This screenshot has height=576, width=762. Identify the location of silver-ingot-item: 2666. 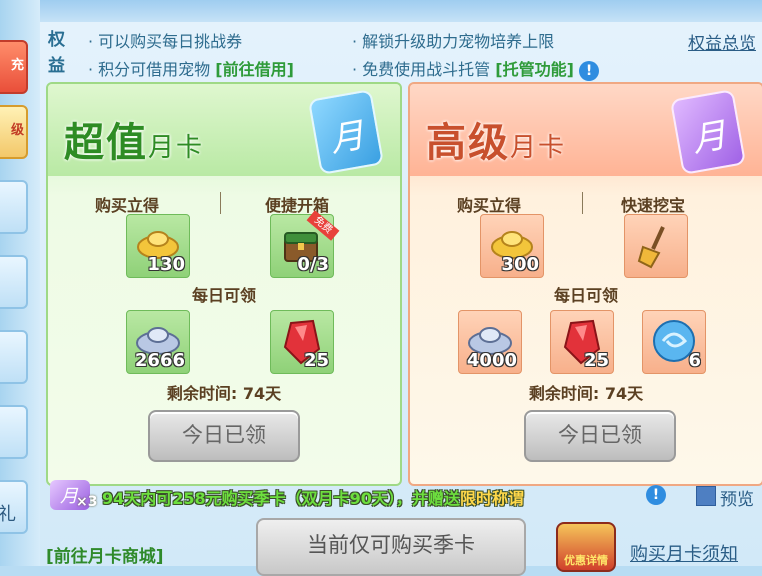
(158, 342).